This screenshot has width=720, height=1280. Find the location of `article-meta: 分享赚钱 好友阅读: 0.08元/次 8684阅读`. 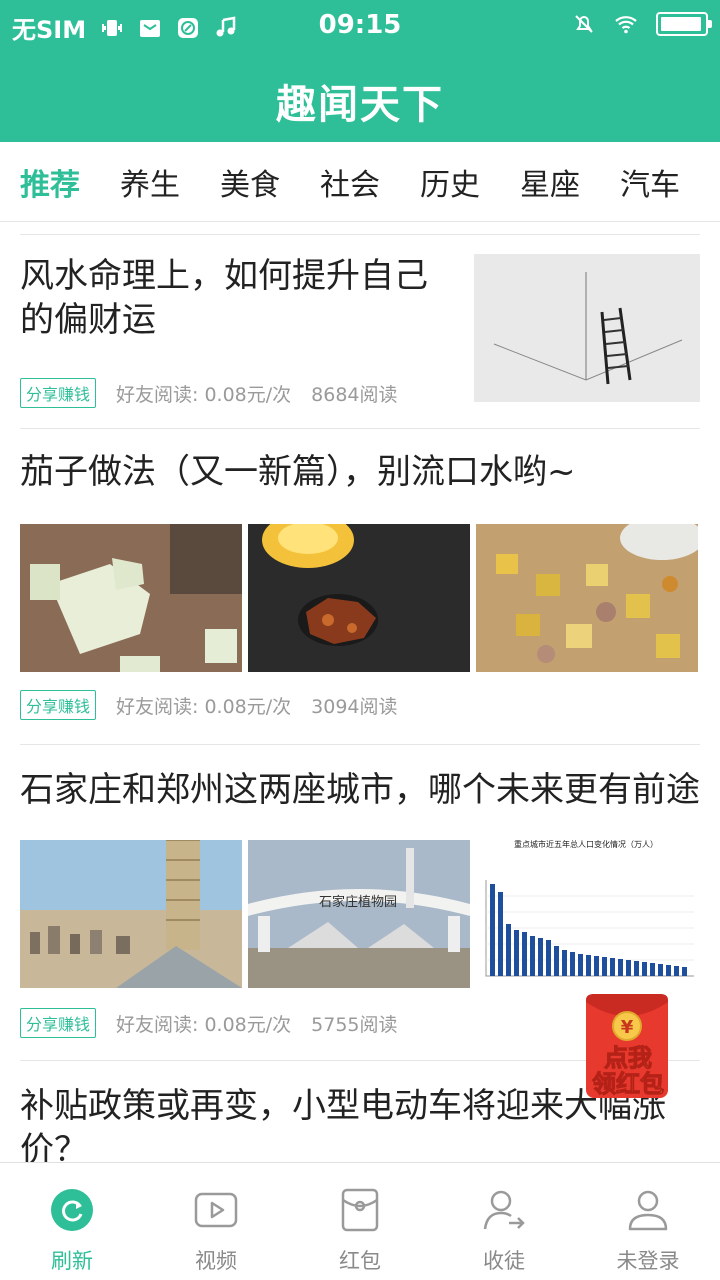

article-meta: 分享赚钱 好友阅读: 0.08元/次 8684阅读 is located at coordinates (209, 393).